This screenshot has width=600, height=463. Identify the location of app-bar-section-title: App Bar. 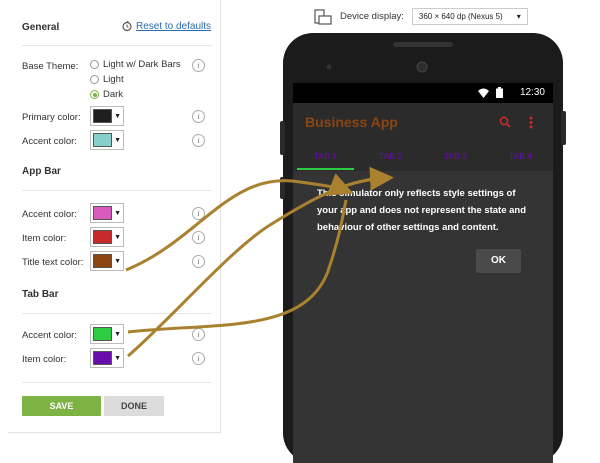
(41, 171).